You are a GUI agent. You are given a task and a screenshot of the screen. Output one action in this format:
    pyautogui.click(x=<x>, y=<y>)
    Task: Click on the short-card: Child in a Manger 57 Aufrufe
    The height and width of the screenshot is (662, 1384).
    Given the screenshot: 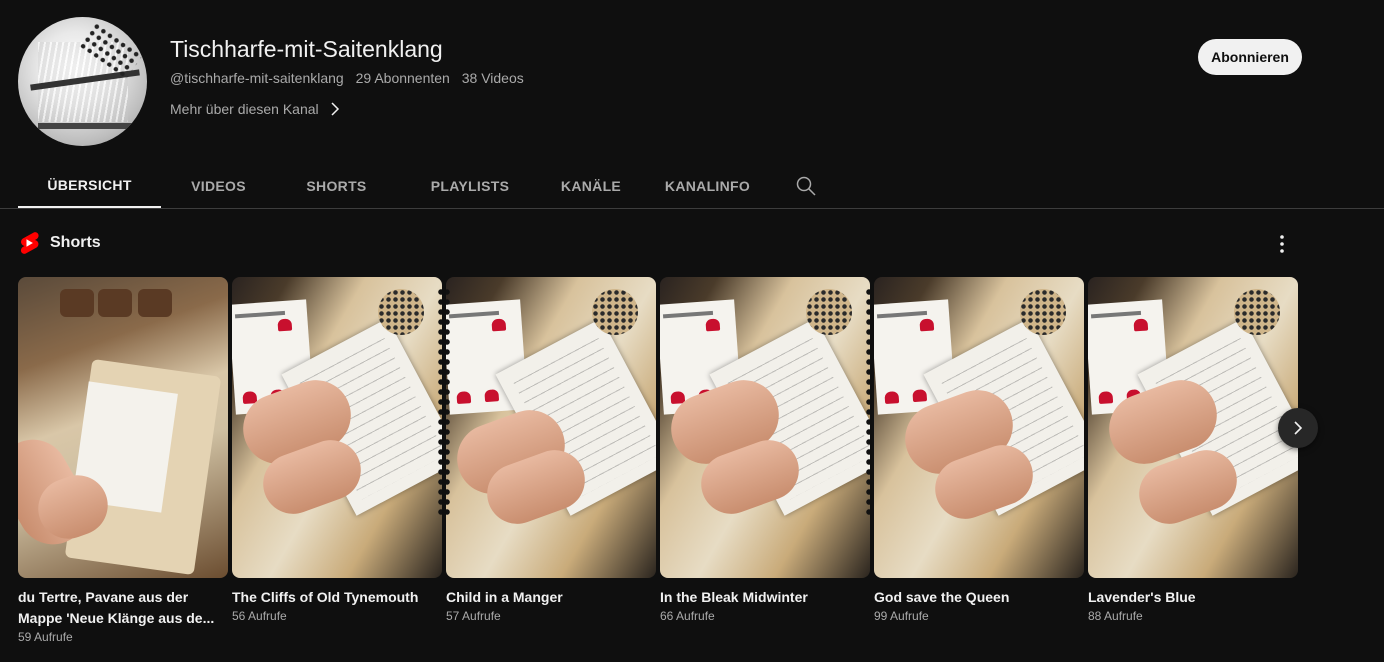 What is the action you would take?
    pyautogui.click(x=551, y=450)
    